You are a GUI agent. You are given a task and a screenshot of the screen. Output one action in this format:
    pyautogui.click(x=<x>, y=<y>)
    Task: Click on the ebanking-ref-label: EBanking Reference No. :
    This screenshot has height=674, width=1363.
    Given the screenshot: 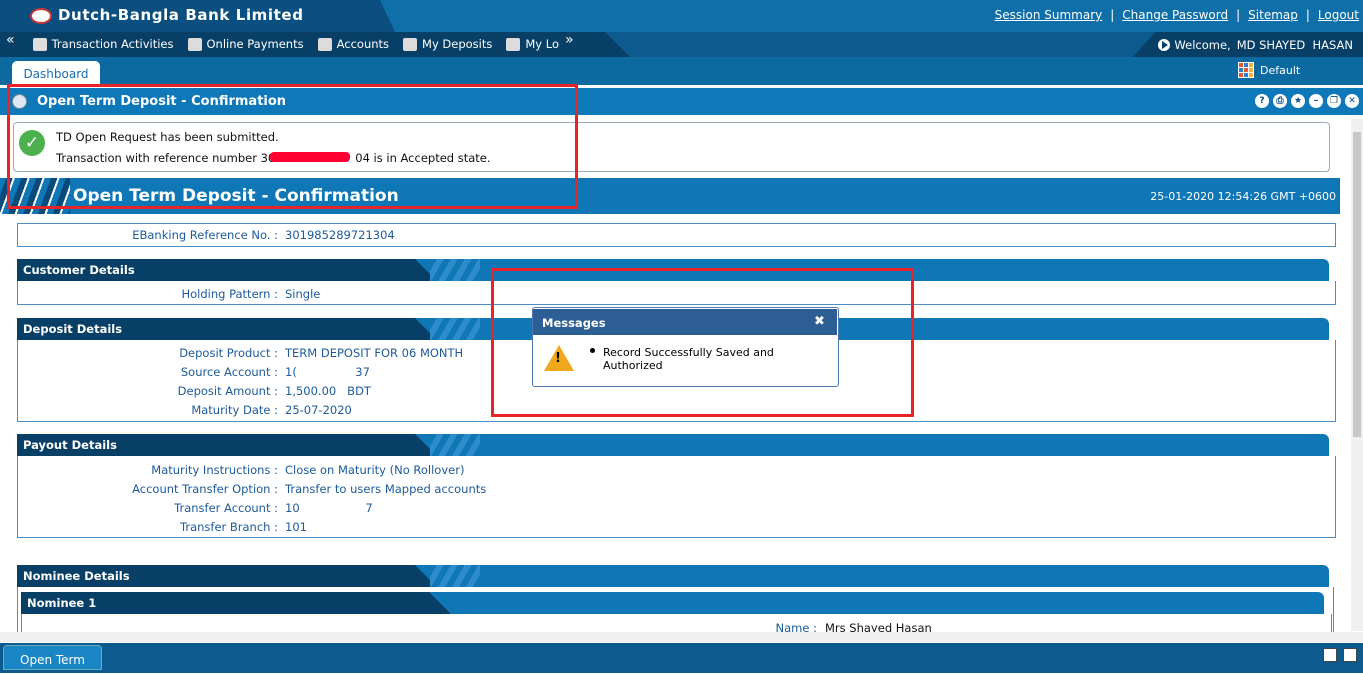 What is the action you would take?
    pyautogui.click(x=205, y=235)
    